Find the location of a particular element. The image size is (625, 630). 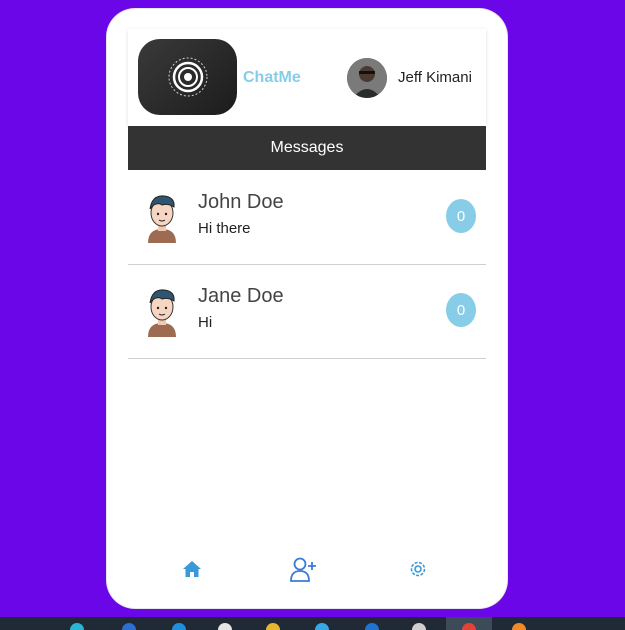

message-preview: Hi there is located at coordinates (224, 228).